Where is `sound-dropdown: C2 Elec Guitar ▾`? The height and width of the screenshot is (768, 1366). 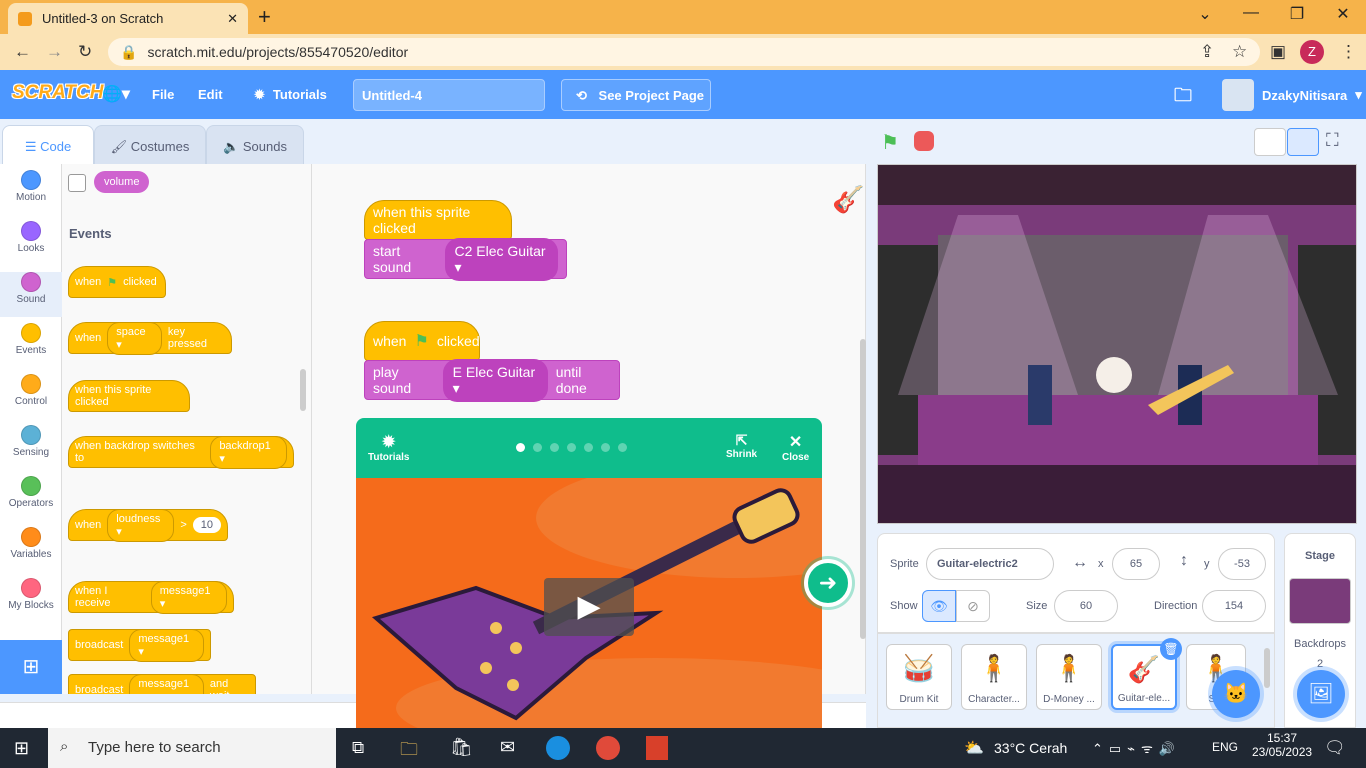
sound-dropdown: C2 Elec Guitar ▾ is located at coordinates (501, 259).